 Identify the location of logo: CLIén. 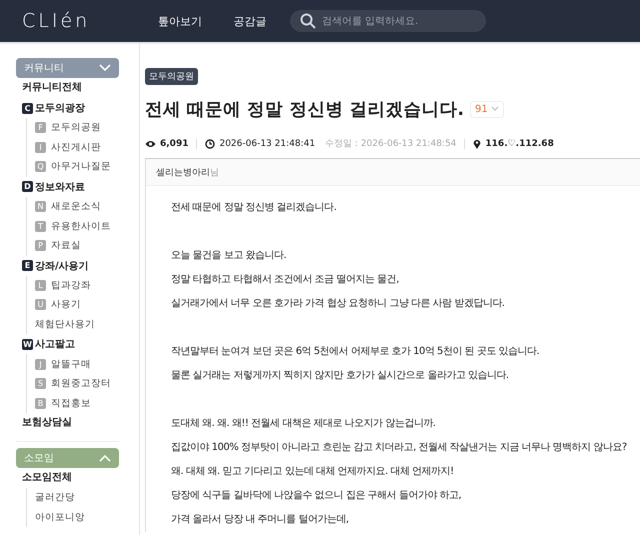
(81, 21).